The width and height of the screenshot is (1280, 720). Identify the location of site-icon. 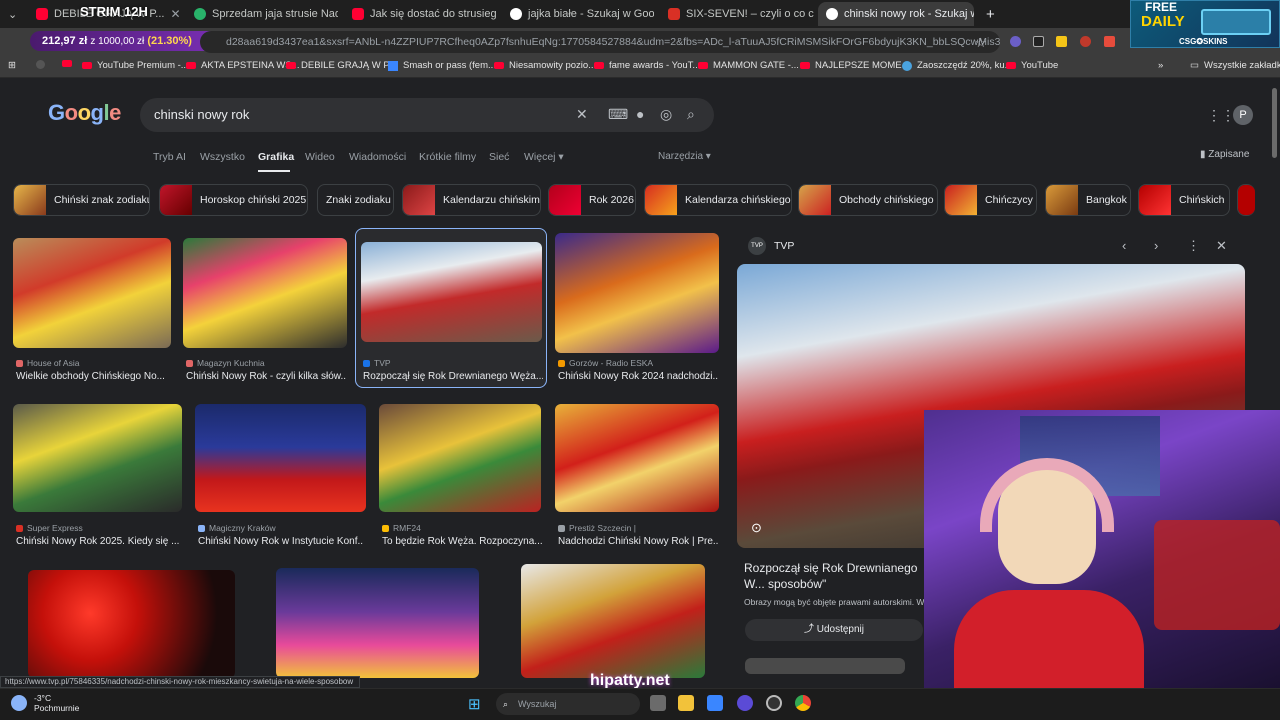
(561, 363).